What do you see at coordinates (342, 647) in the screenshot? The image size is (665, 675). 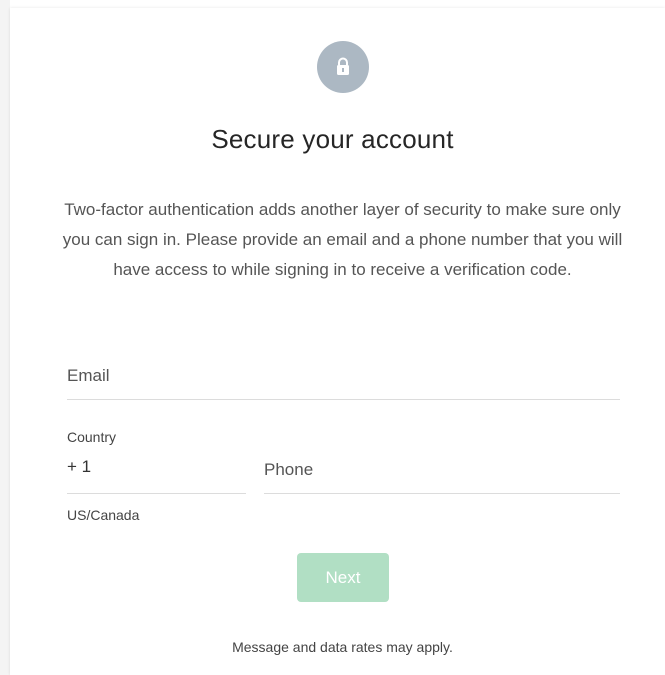 I see `rates-disclaimer: Message and data rates may apply.` at bounding box center [342, 647].